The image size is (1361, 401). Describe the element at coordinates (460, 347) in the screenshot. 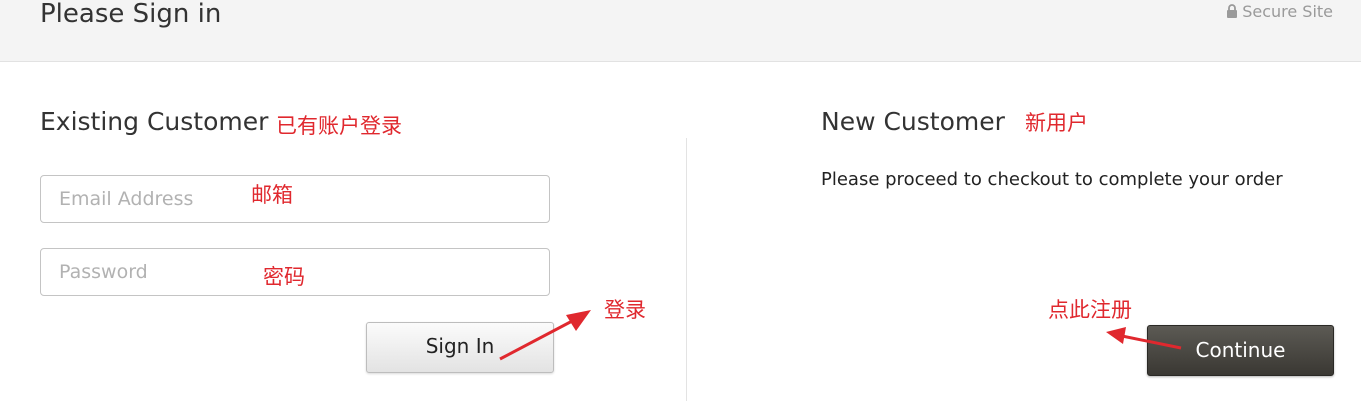

I see `sign-in-button: Sign In` at that location.